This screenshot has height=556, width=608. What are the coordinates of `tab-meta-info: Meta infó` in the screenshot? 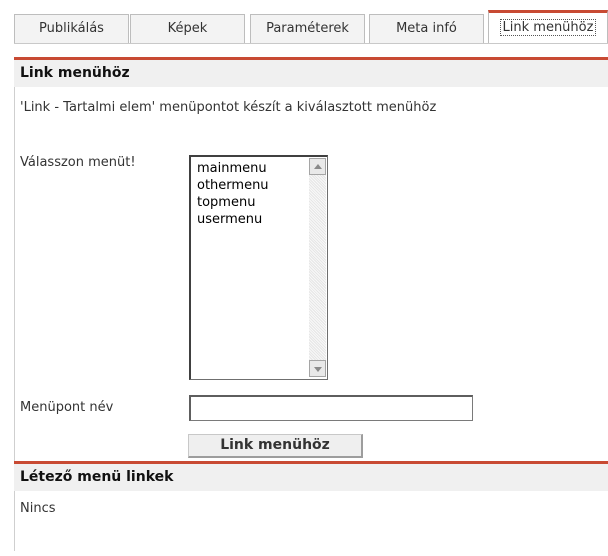 It's located at (426, 28).